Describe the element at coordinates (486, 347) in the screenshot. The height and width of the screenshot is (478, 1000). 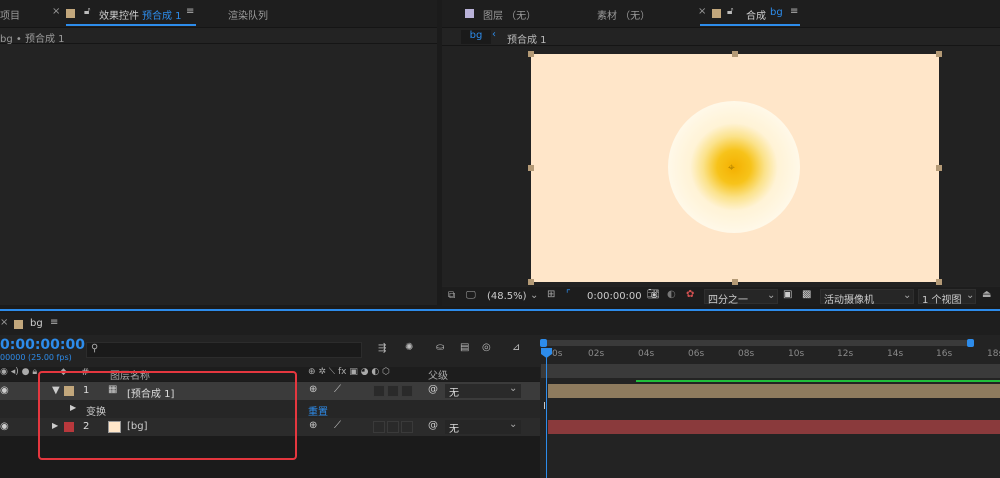
I see `motion-blur-icon: ◎` at that location.